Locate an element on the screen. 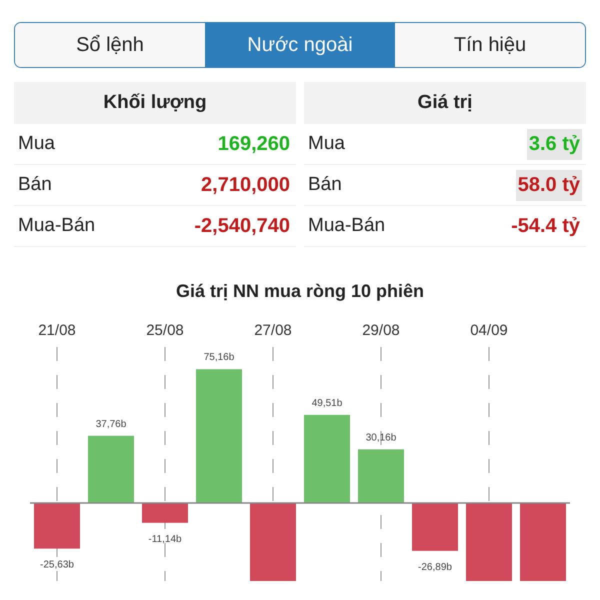  data-label: -25,63b is located at coordinates (57, 565).